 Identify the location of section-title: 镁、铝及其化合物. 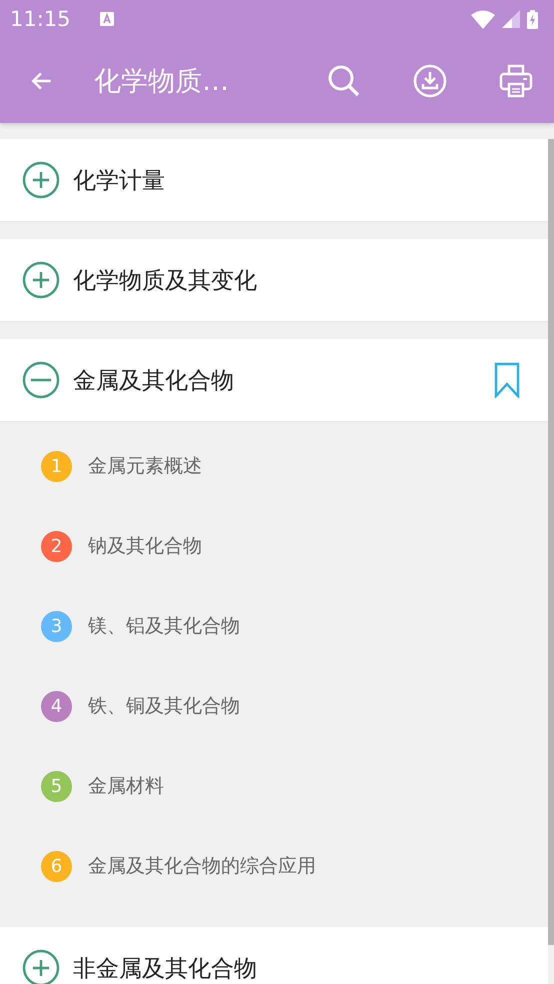
(164, 626).